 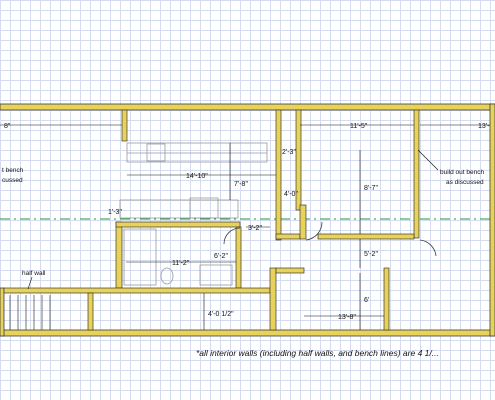 What do you see at coordinates (288, 236) in the screenshot?
I see `wall-d` at bounding box center [288, 236].